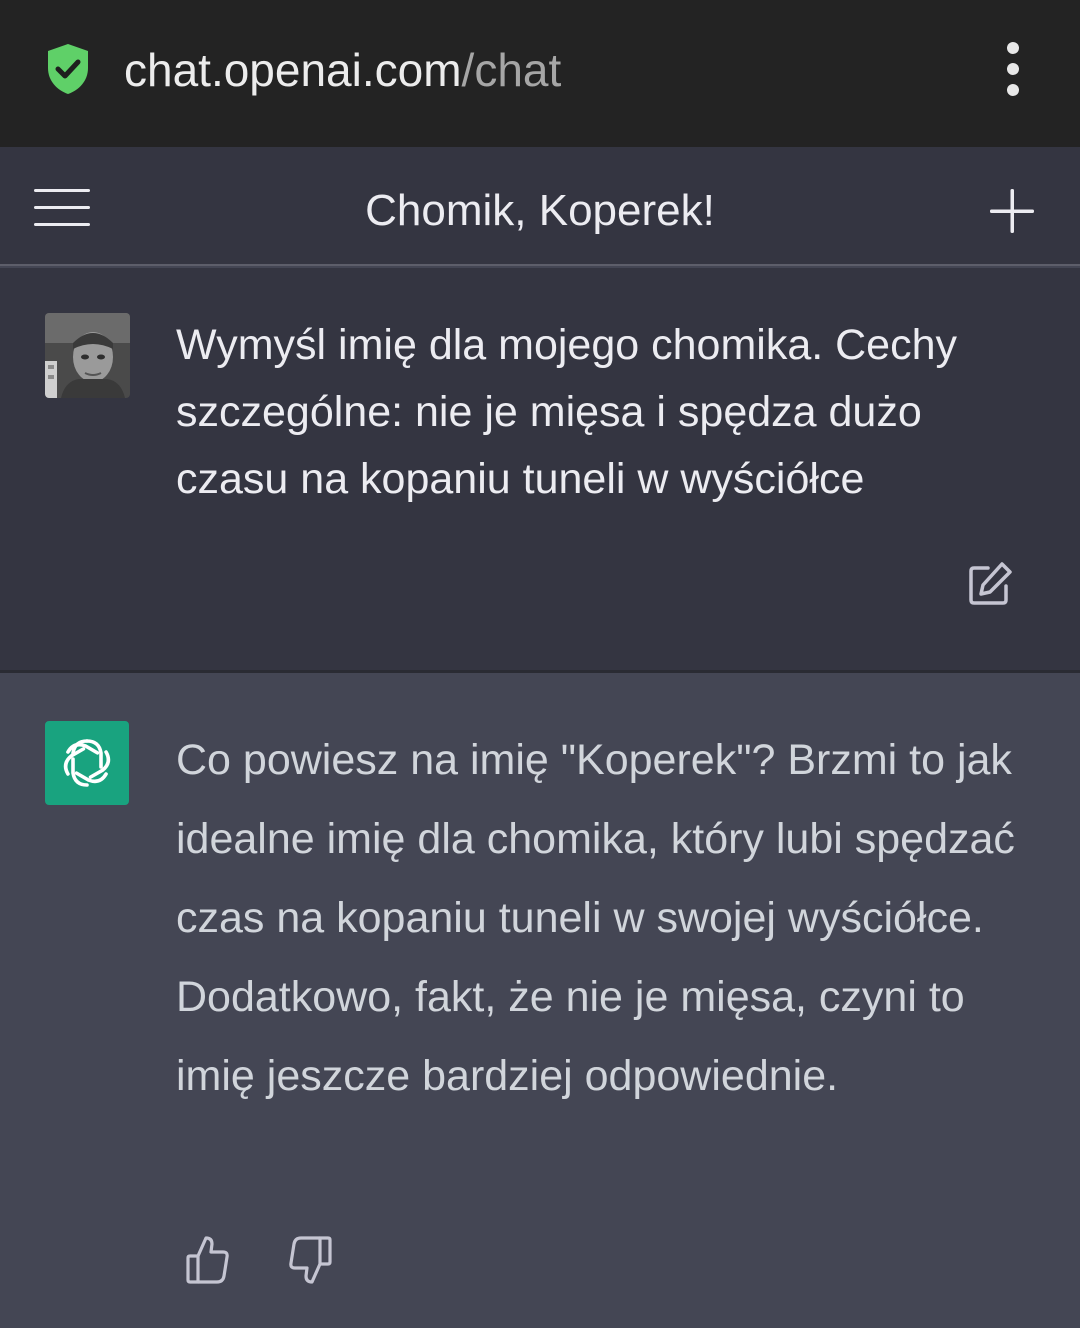 The image size is (1080, 1328). What do you see at coordinates (87, 355) in the screenshot?
I see `user-avatar` at bounding box center [87, 355].